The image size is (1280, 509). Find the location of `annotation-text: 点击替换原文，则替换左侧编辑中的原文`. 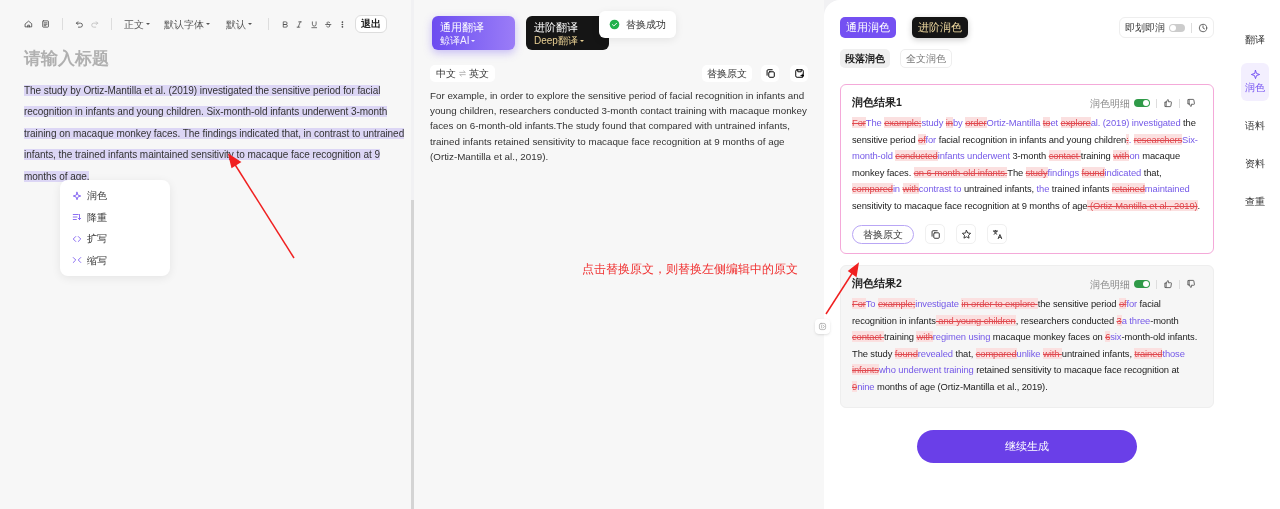

annotation-text: 点击替换原文，则替换左侧编辑中的原文 is located at coordinates (690, 269).